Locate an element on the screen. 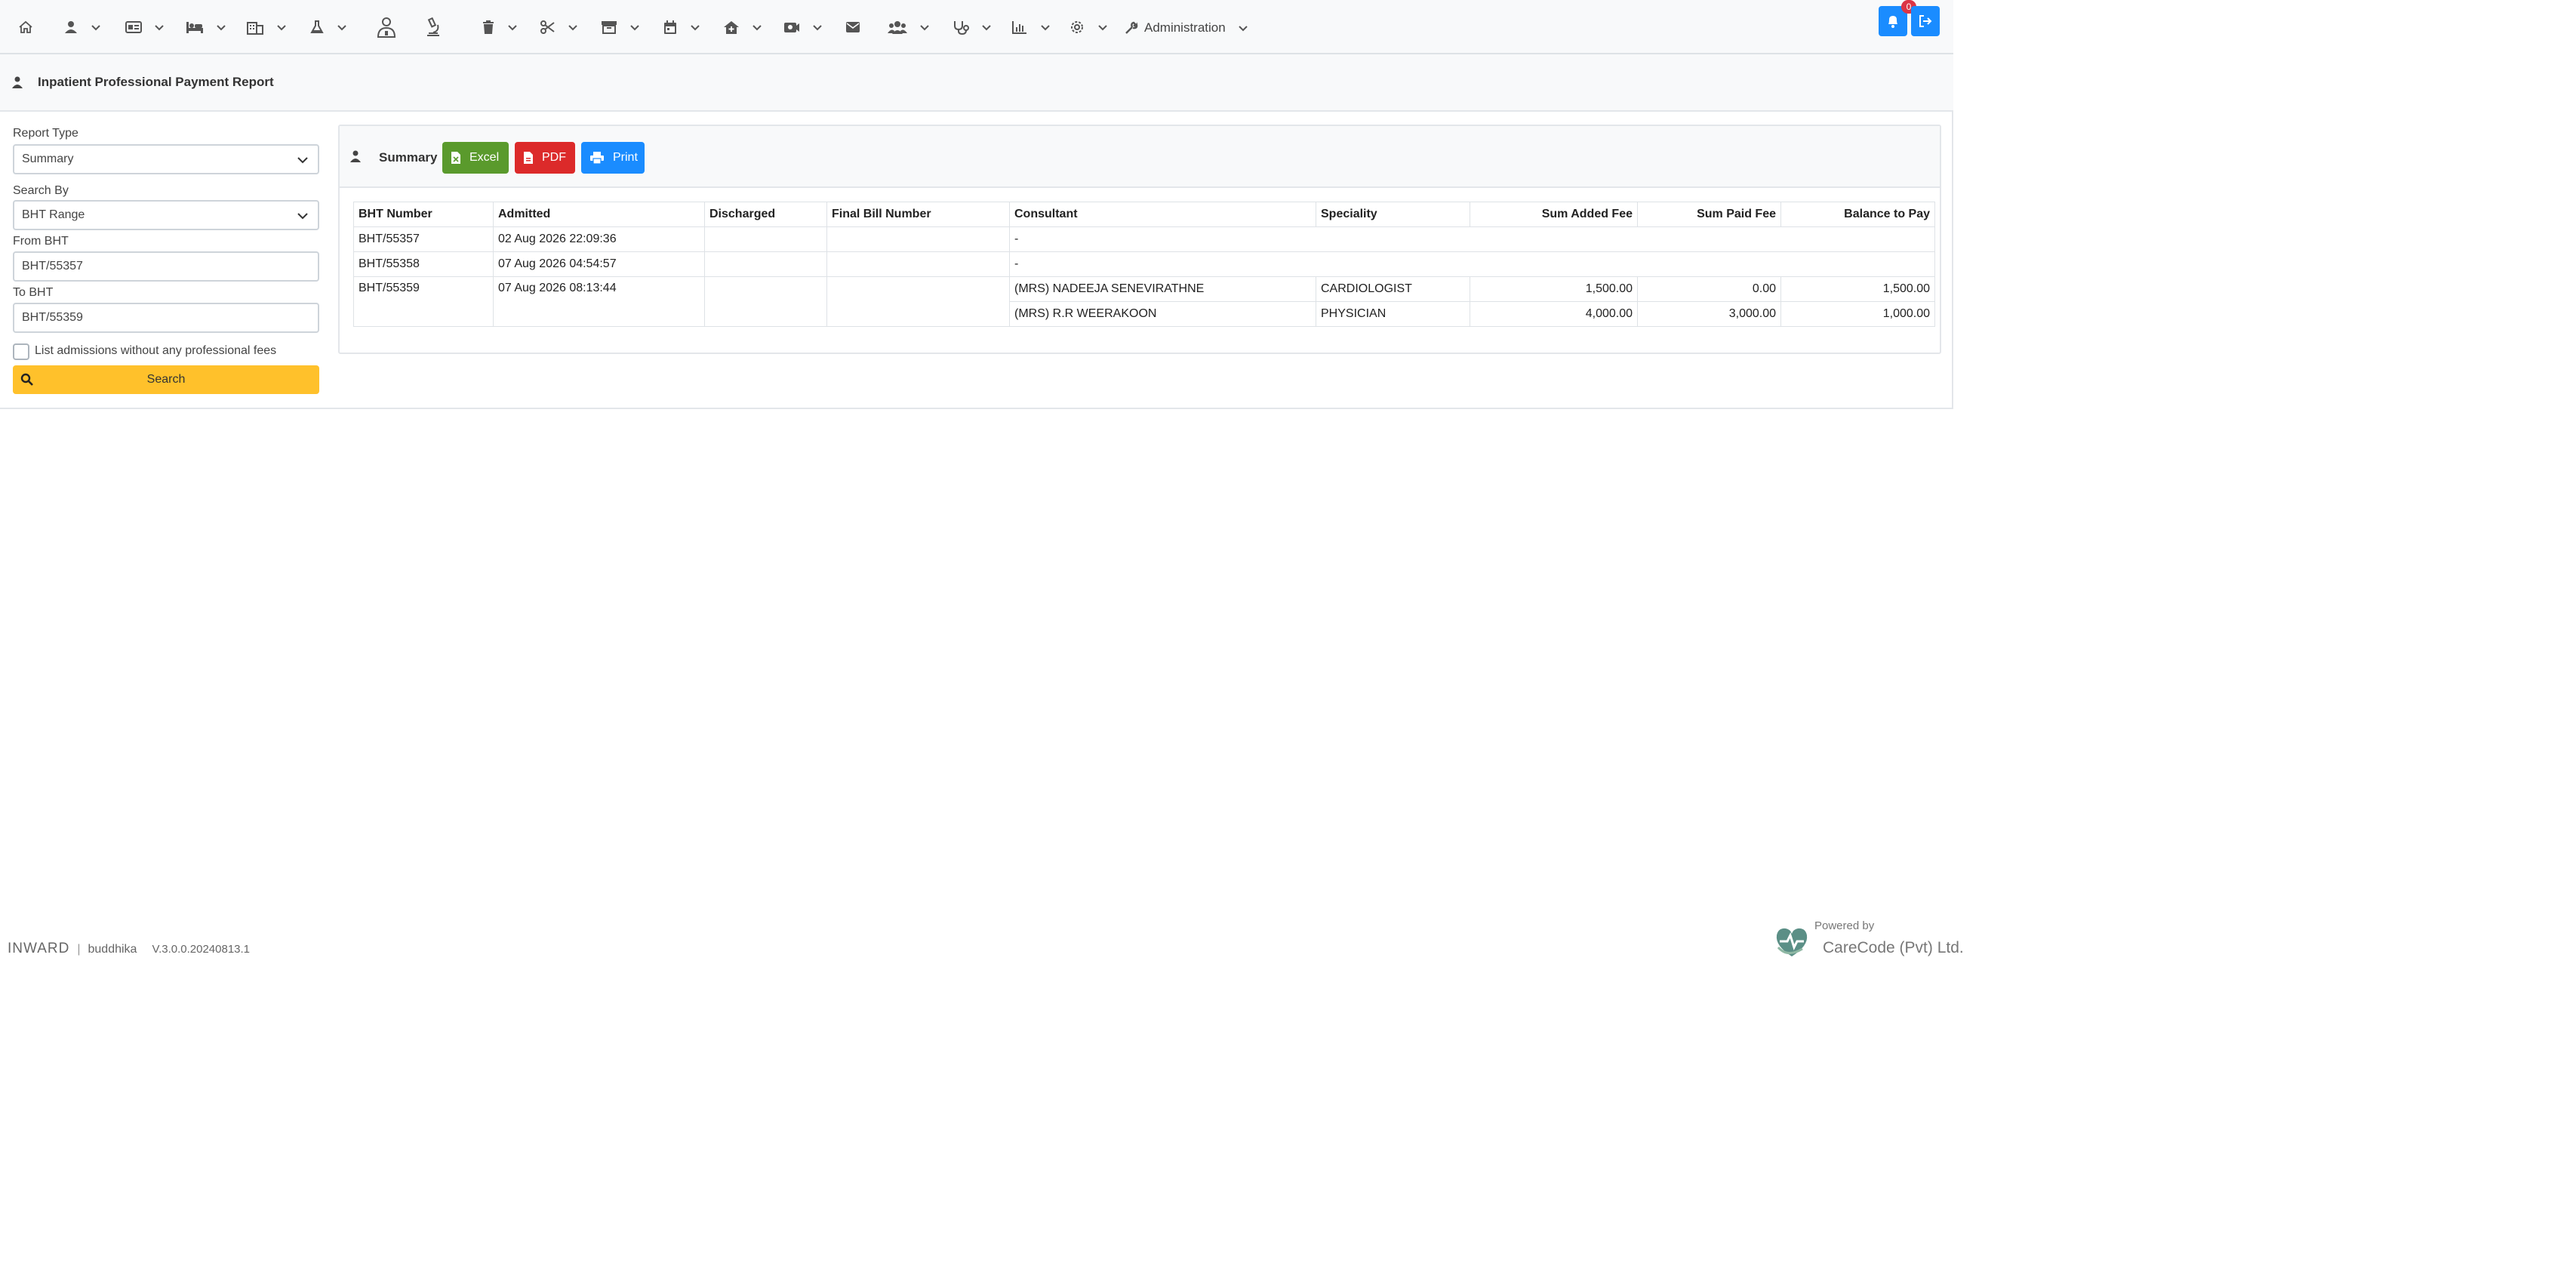  bht-number-cell: BHT/55357 is located at coordinates (423, 239).